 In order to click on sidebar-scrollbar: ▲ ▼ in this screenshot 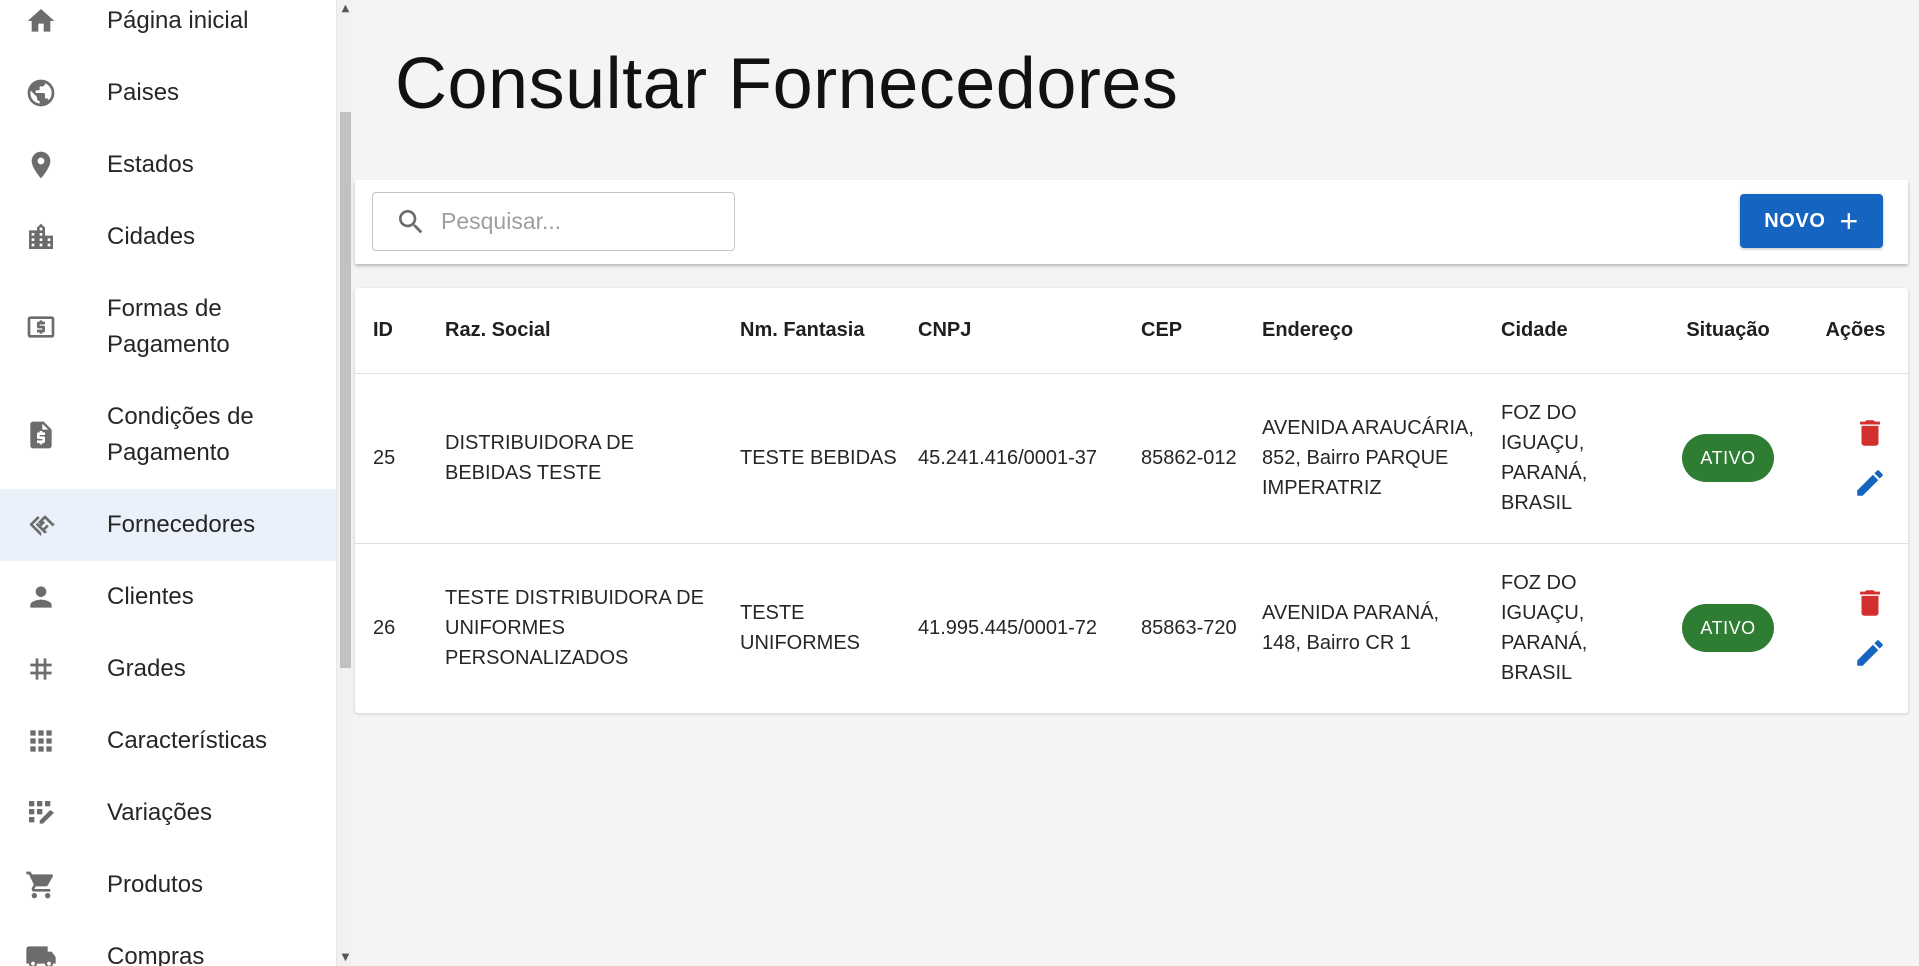, I will do `click(344, 483)`.